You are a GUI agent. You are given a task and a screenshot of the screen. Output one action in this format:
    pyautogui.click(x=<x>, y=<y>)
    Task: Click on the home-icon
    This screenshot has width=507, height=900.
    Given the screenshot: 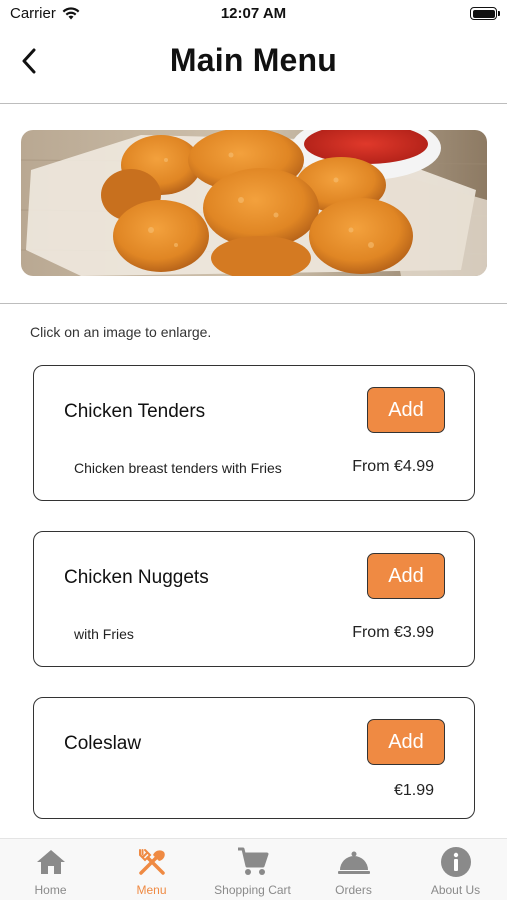 What is the action you would take?
    pyautogui.click(x=50, y=862)
    